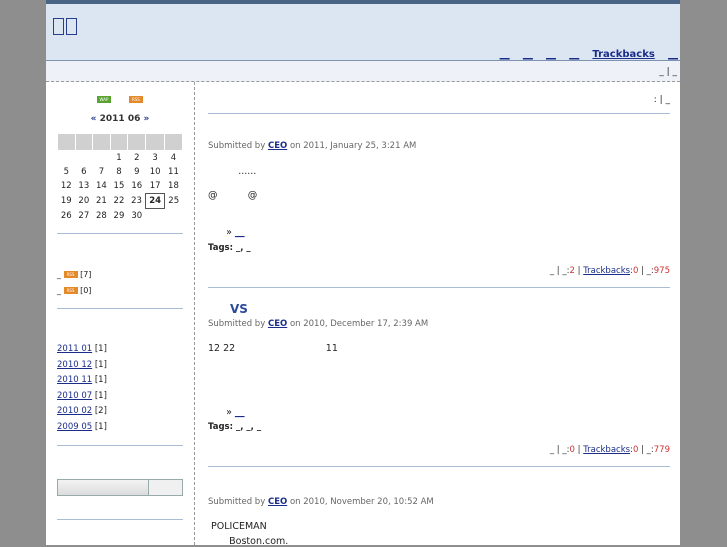 This screenshot has width=727, height=547. Describe the element at coordinates (248, 541) in the screenshot. I see `post-body-line: Boston.com.` at that location.